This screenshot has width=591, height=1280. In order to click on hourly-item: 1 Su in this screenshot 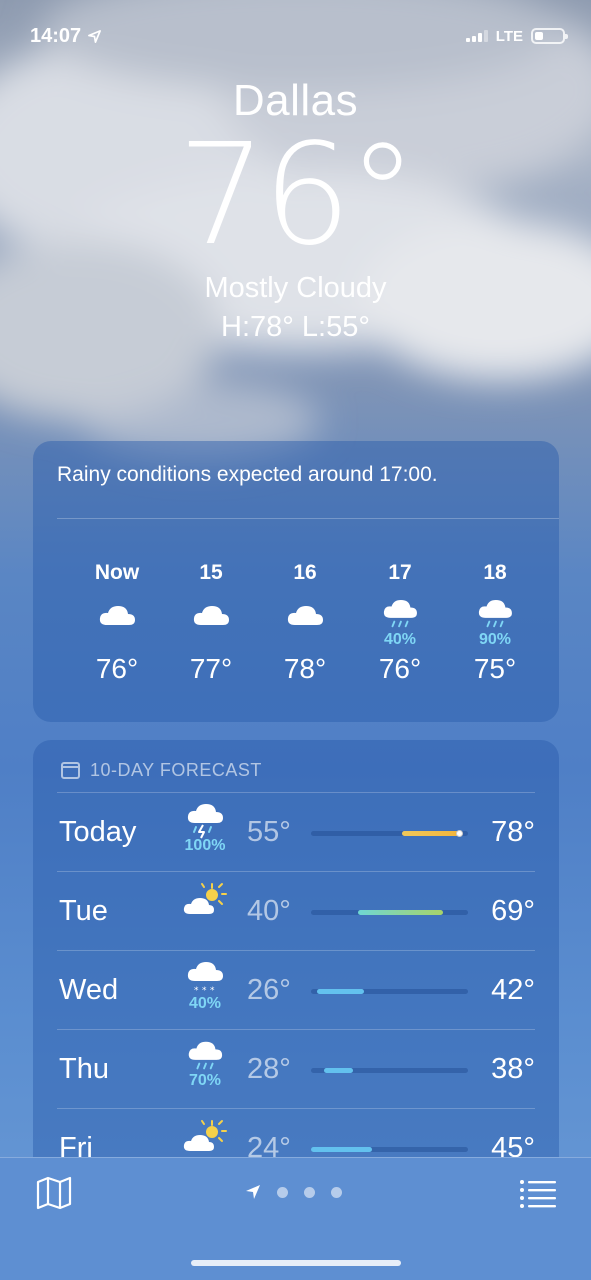, I will do `click(554, 623)`.